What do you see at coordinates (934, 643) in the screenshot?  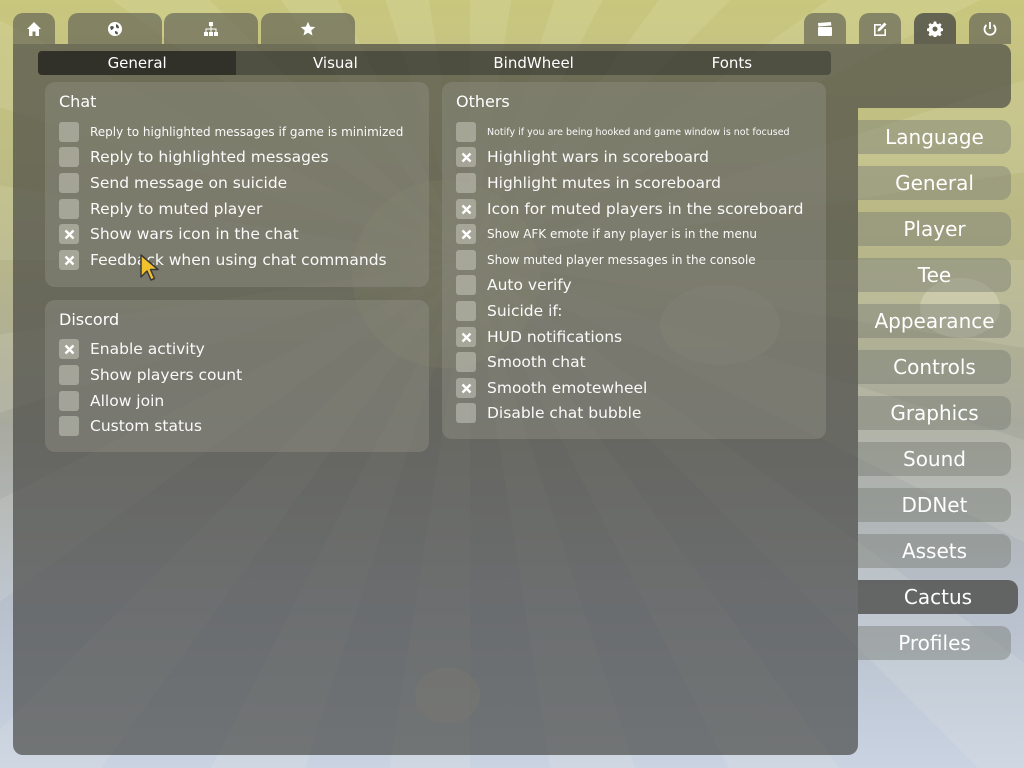 I see `settings-menu-item-profiles: Profiles` at bounding box center [934, 643].